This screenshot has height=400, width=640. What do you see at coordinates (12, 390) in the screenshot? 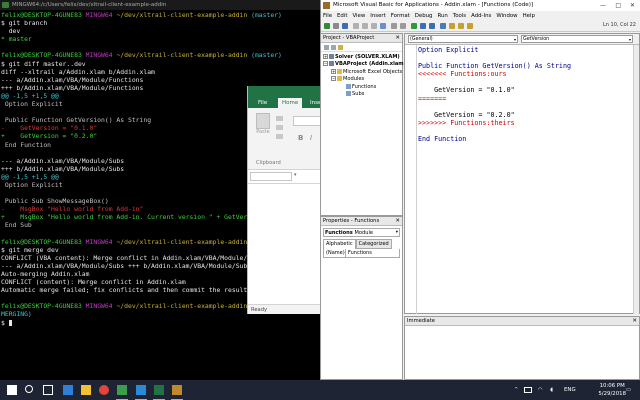
I see `taskbar-windows-start-button` at bounding box center [12, 390].